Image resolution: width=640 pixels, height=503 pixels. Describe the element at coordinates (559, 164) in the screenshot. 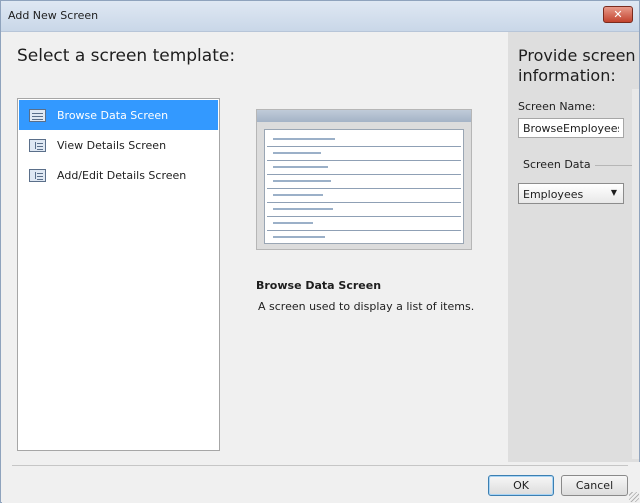

I see `screen-data-label: Screen Data` at that location.